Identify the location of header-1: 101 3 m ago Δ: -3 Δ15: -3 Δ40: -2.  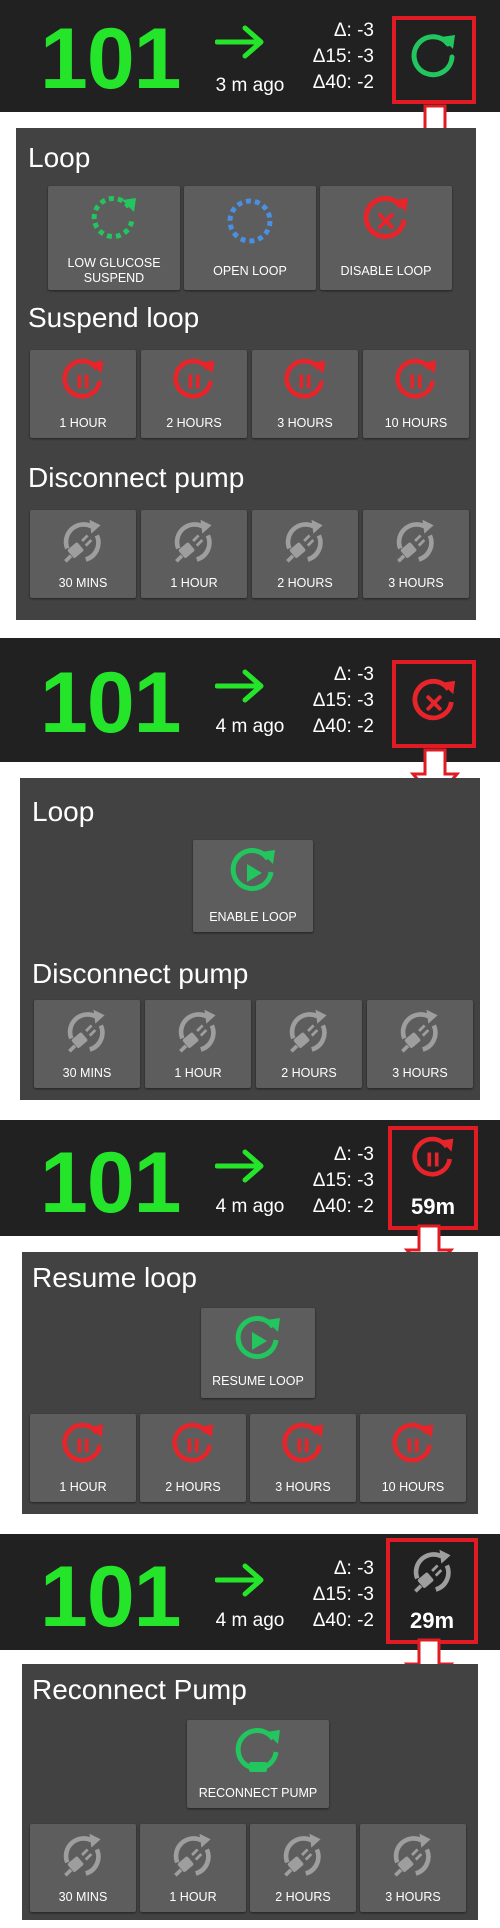
(250, 56).